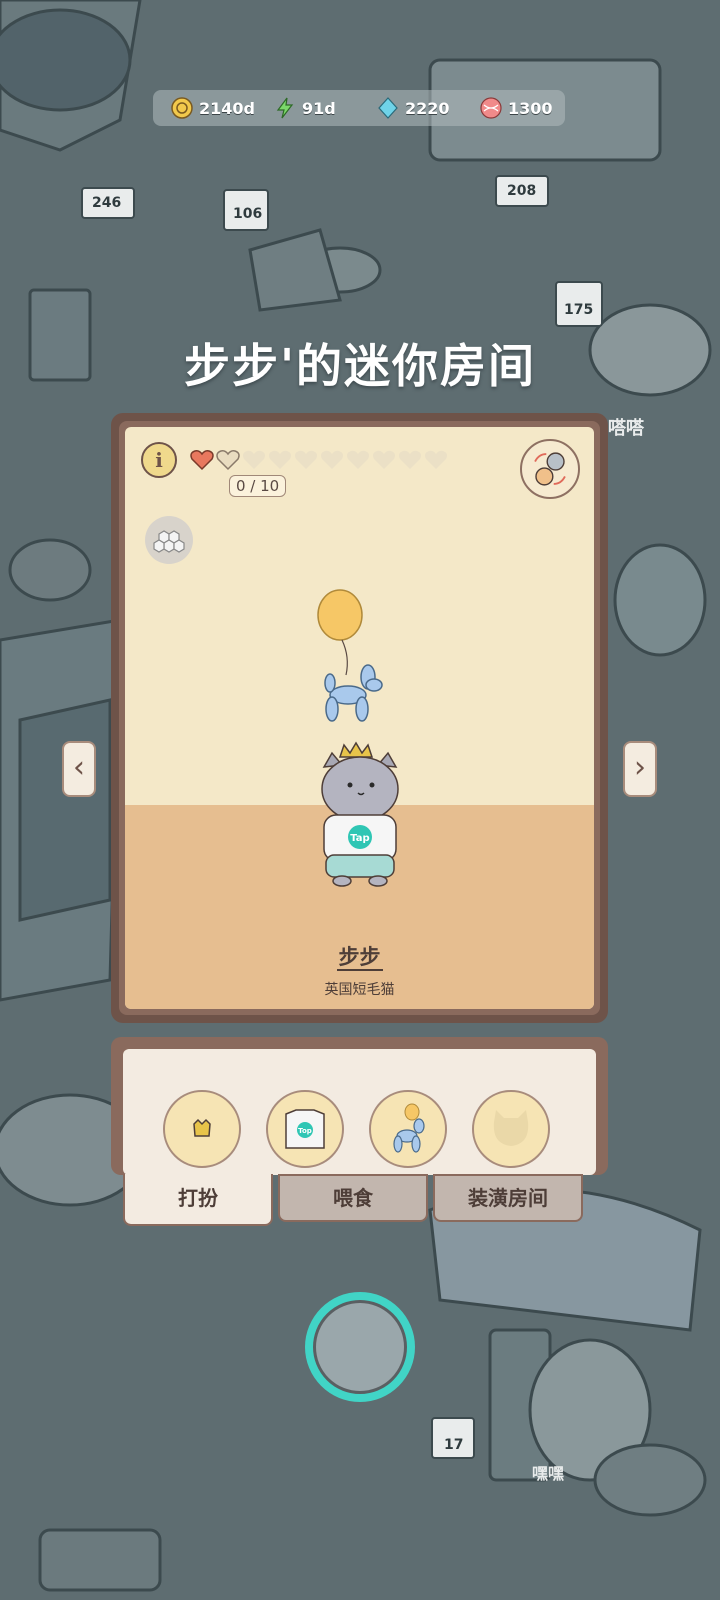 Image resolution: width=720 pixels, height=1600 pixels. What do you see at coordinates (454, 1445) in the screenshot?
I see `sign-17: 17` at bounding box center [454, 1445].